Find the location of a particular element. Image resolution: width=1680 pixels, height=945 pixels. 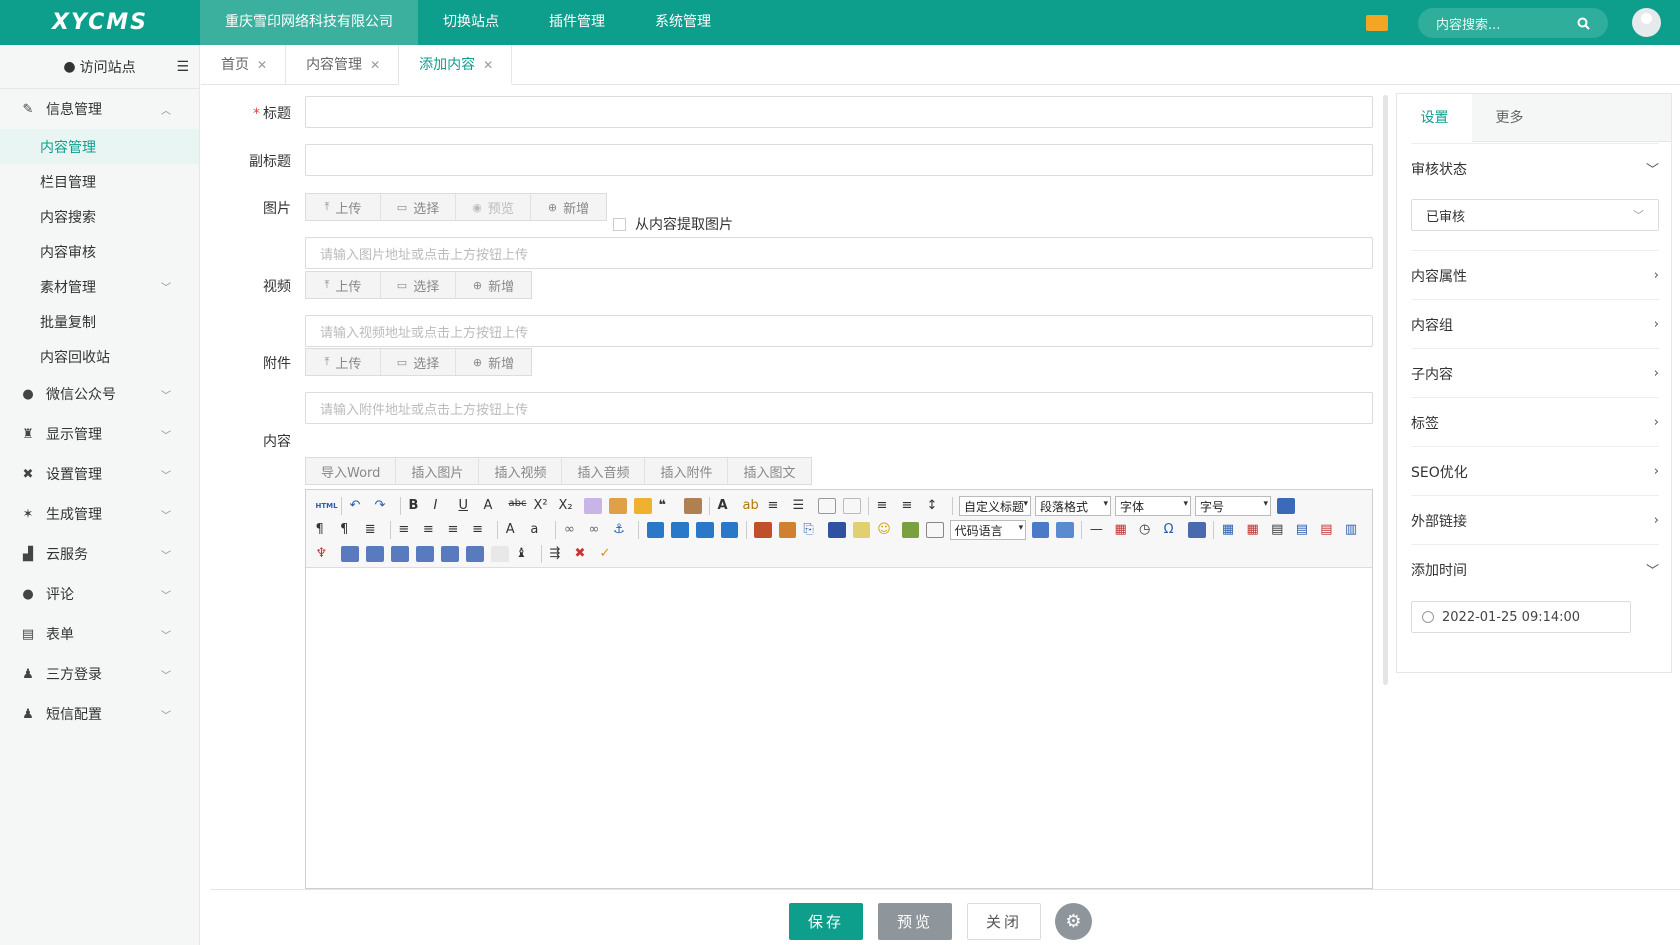

tab-home: 首页 ✕ is located at coordinates (244, 65).